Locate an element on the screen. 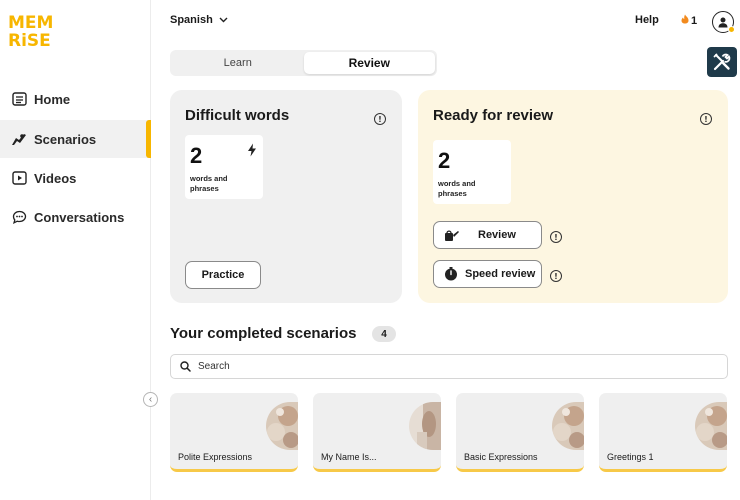 The image size is (740, 500). difficult-words-title: Difficult words is located at coordinates (237, 115).